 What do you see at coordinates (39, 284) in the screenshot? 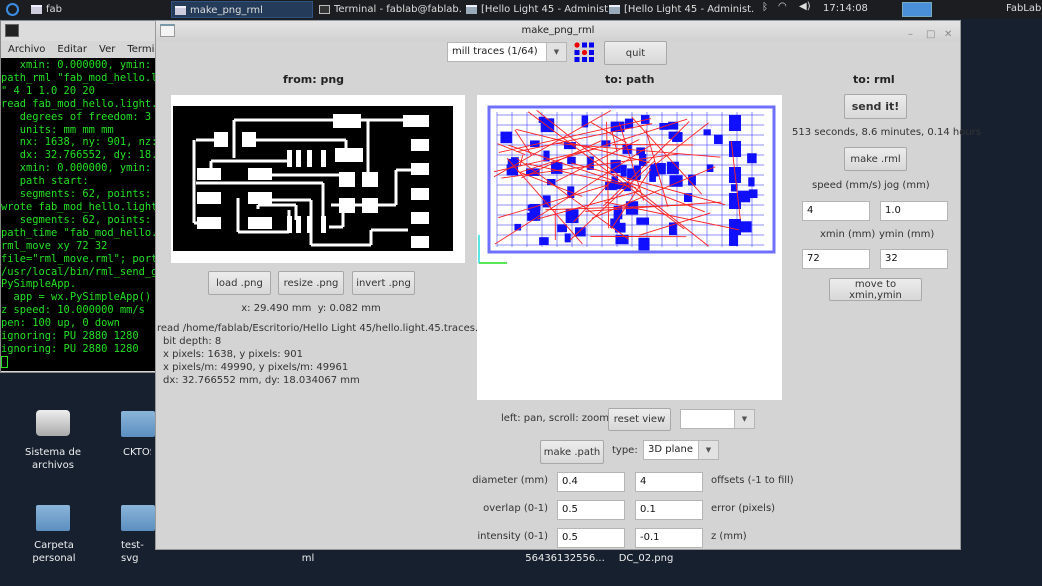
I see `terminal-line: PySimpleApp.` at bounding box center [39, 284].